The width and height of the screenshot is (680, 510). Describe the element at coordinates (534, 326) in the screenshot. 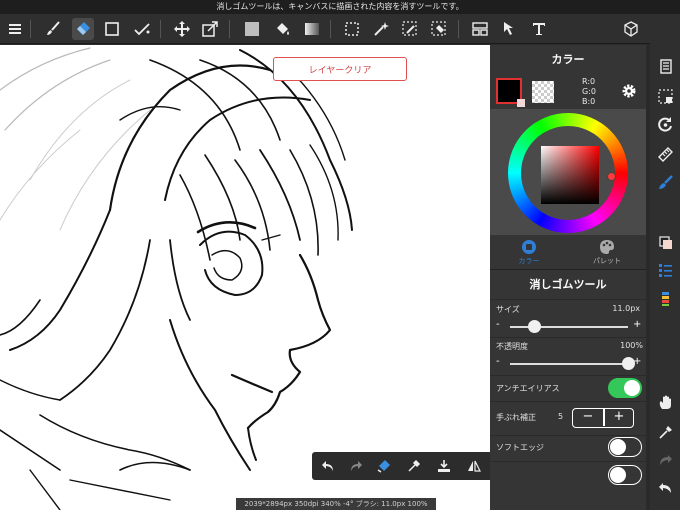

I see `size-slider-thumb` at that location.